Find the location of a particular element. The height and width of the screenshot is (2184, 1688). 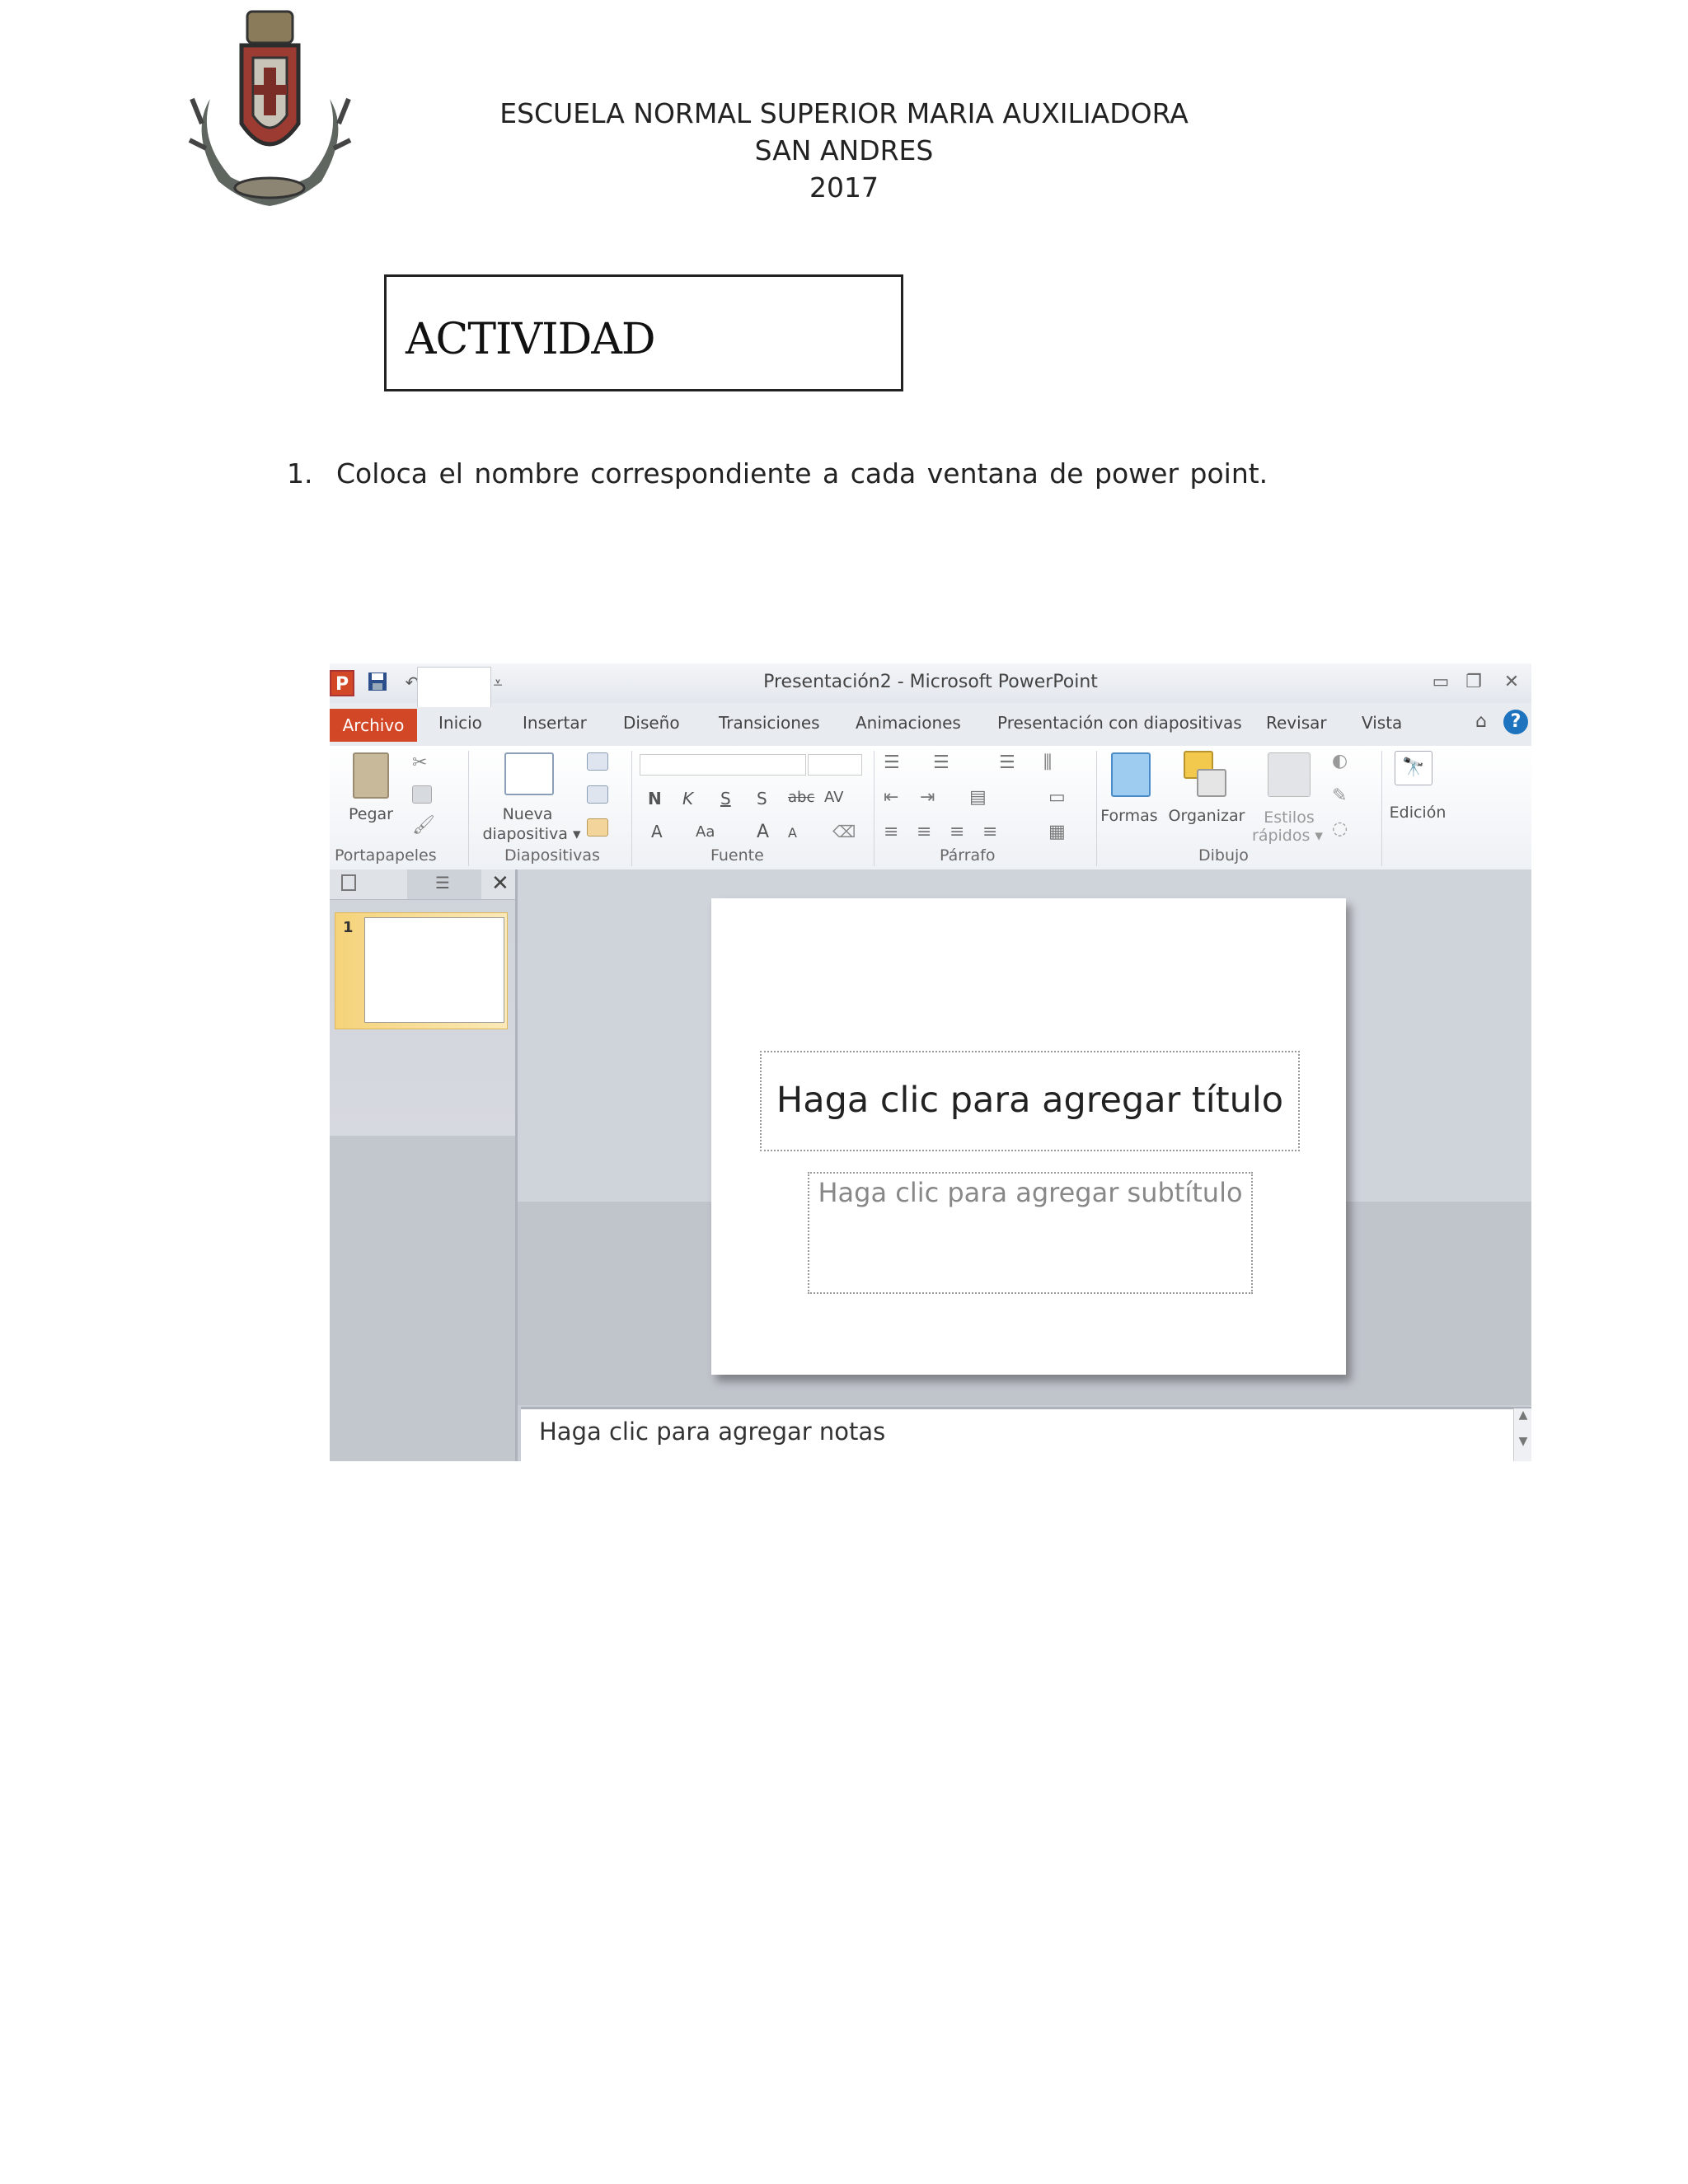

group-portapapeles: Portapapeles is located at coordinates (386, 855).